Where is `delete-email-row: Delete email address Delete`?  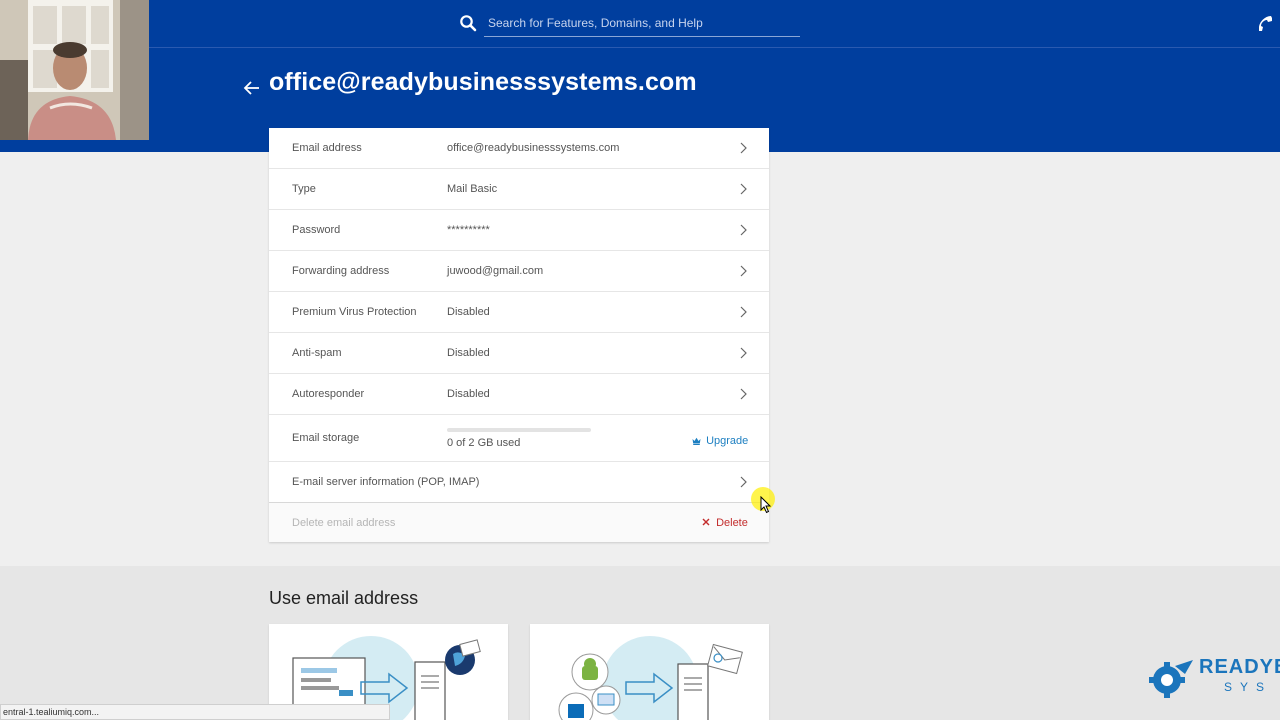
delete-email-row: Delete email address Delete is located at coordinates (519, 522).